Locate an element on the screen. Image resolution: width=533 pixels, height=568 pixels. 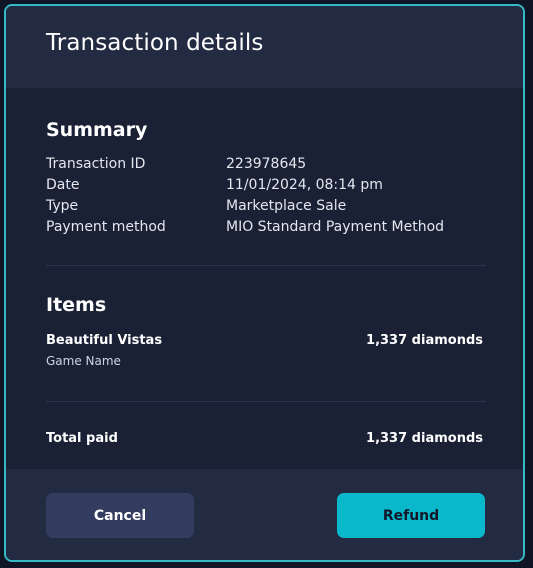
summary-row-transaction-id: Transaction ID 223978645 is located at coordinates (266, 166).